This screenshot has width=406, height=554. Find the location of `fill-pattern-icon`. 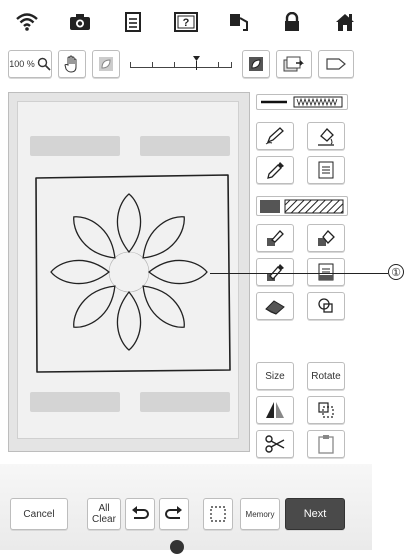

fill-pattern-icon is located at coordinates (302, 206).